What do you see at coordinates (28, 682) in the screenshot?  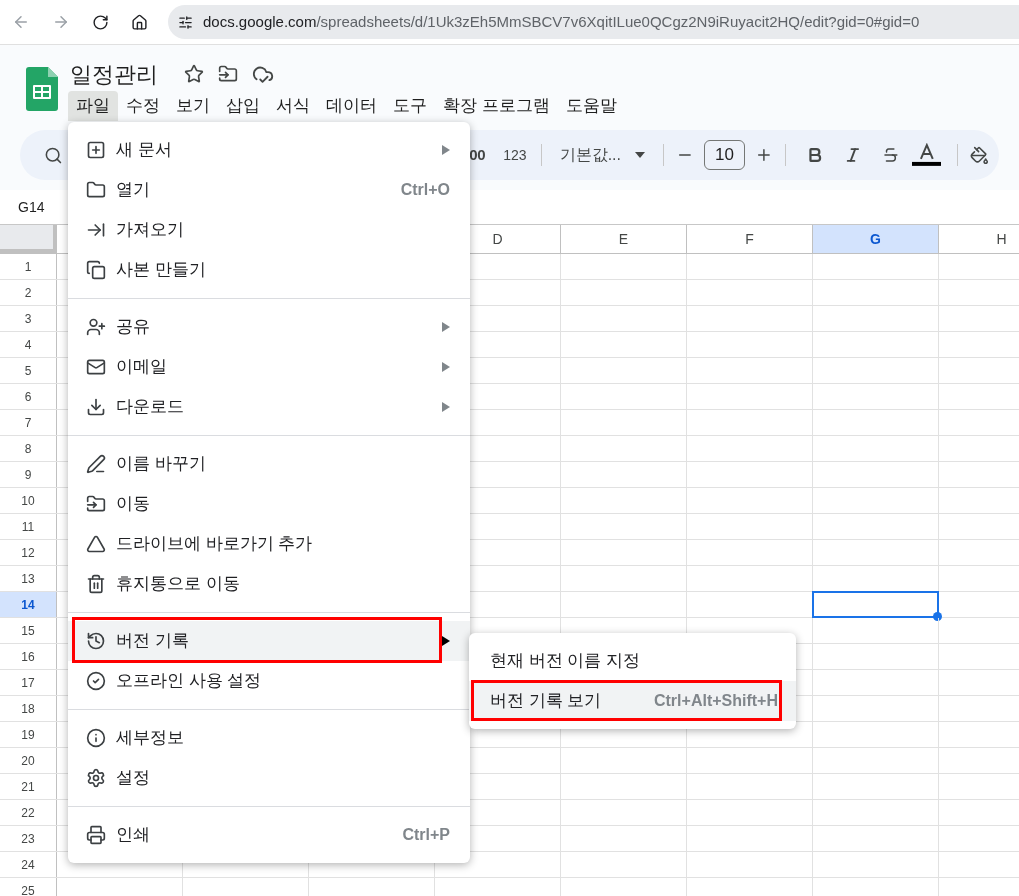 I see `row-header: 17` at bounding box center [28, 682].